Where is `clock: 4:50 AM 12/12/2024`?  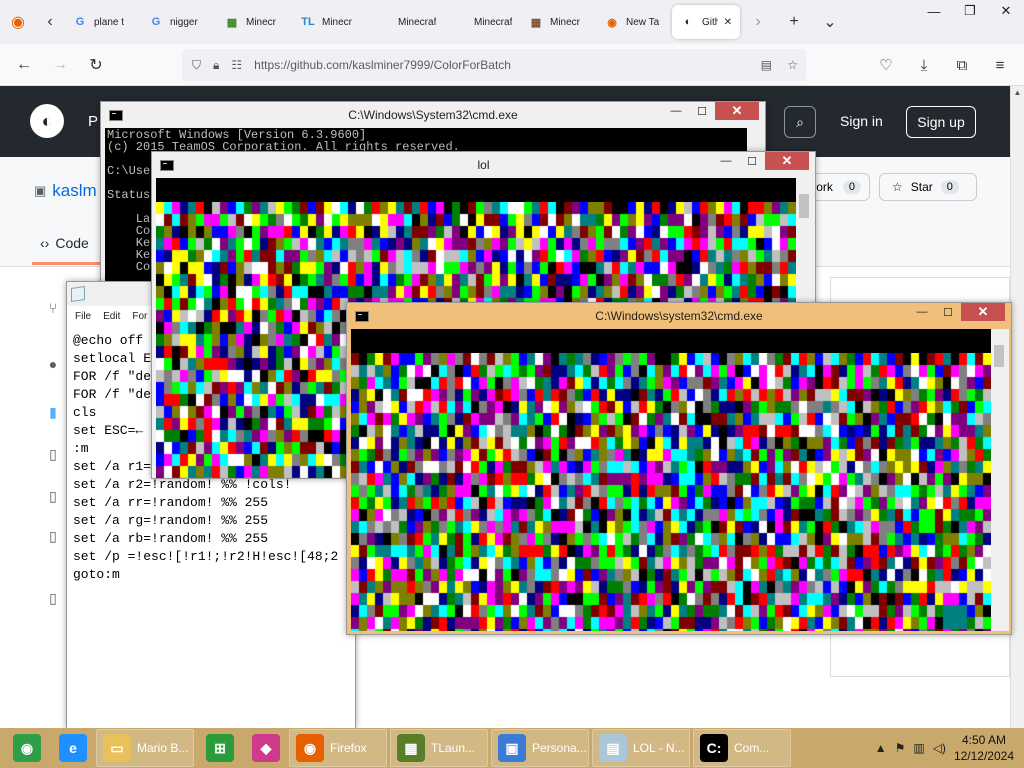 clock: 4:50 AM 12/12/2024 is located at coordinates (984, 748).